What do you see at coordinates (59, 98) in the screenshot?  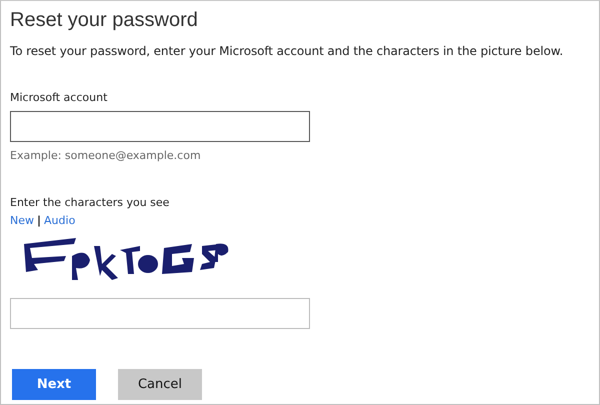 I see `field-label: Microsoft account` at bounding box center [59, 98].